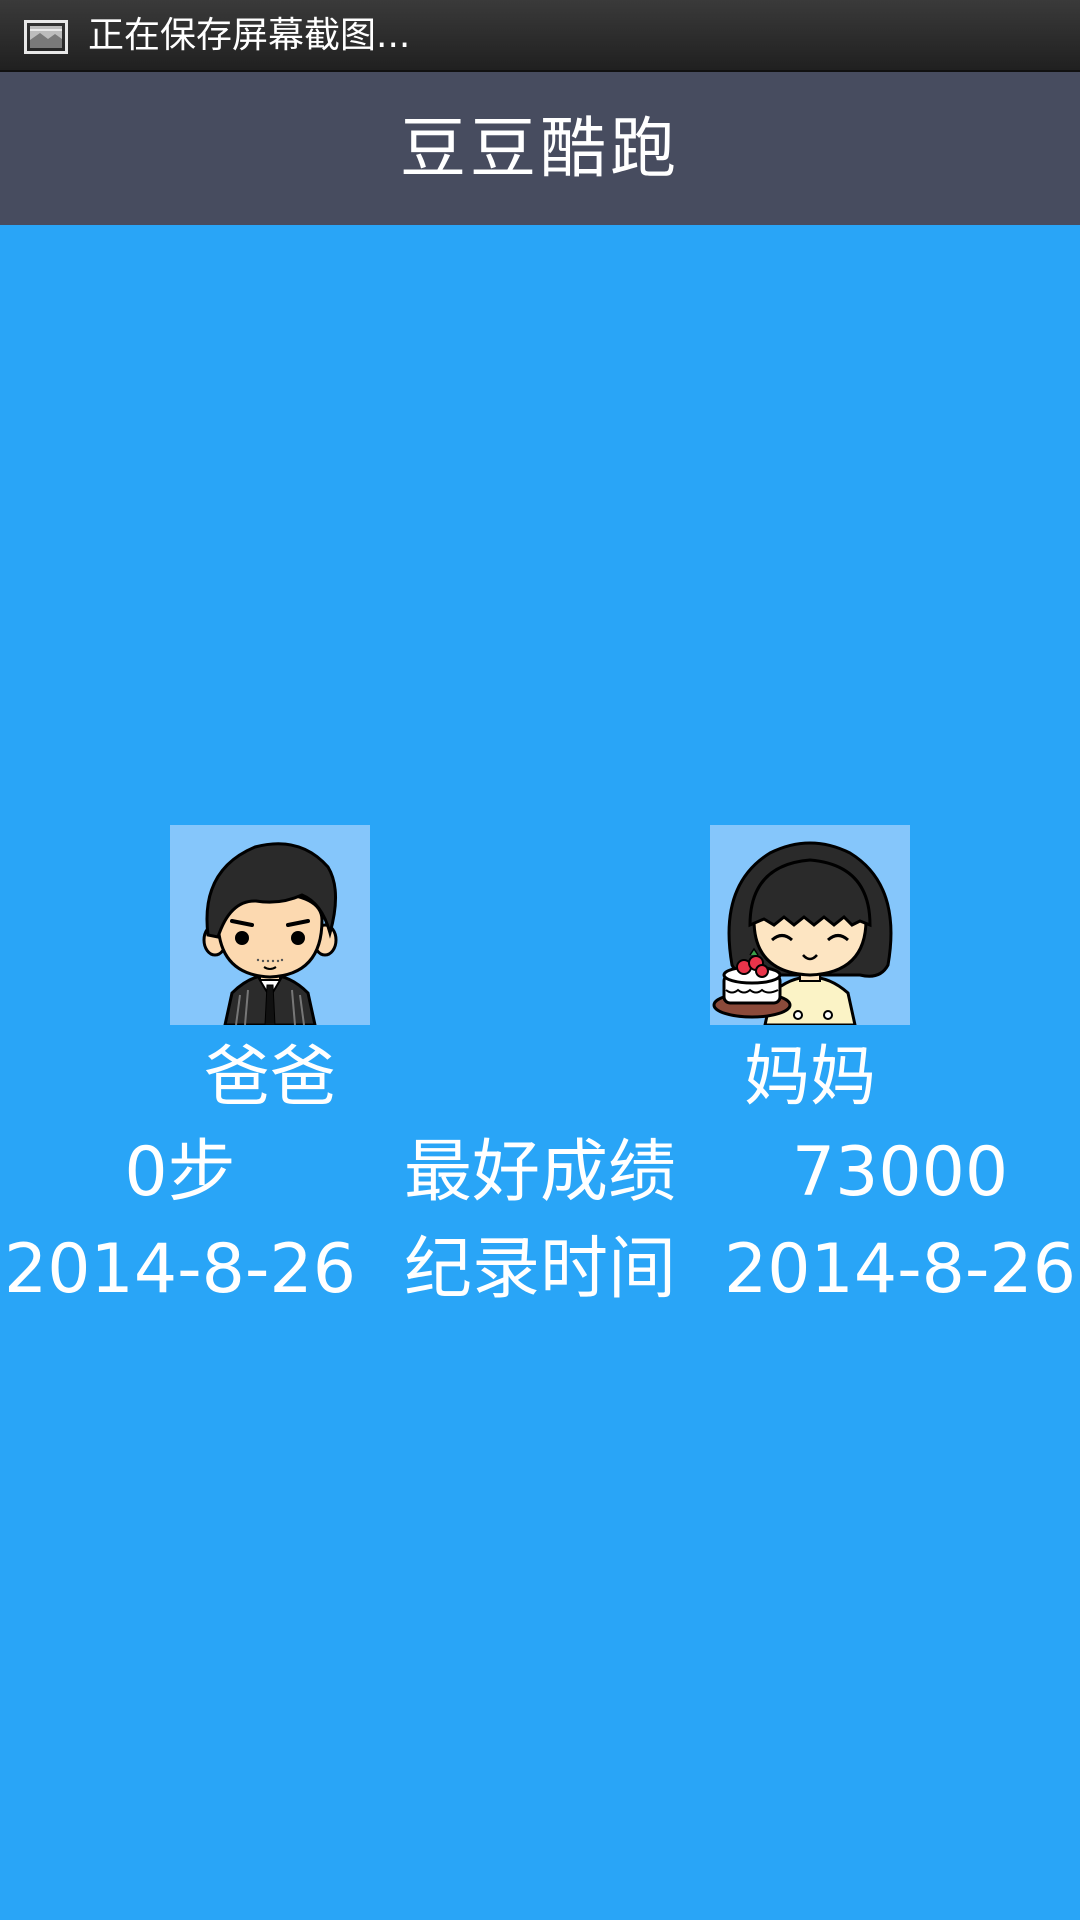 Image resolution: width=1080 pixels, height=1920 pixels. I want to click on dad-record-date: 2014-8-26, so click(180, 1269).